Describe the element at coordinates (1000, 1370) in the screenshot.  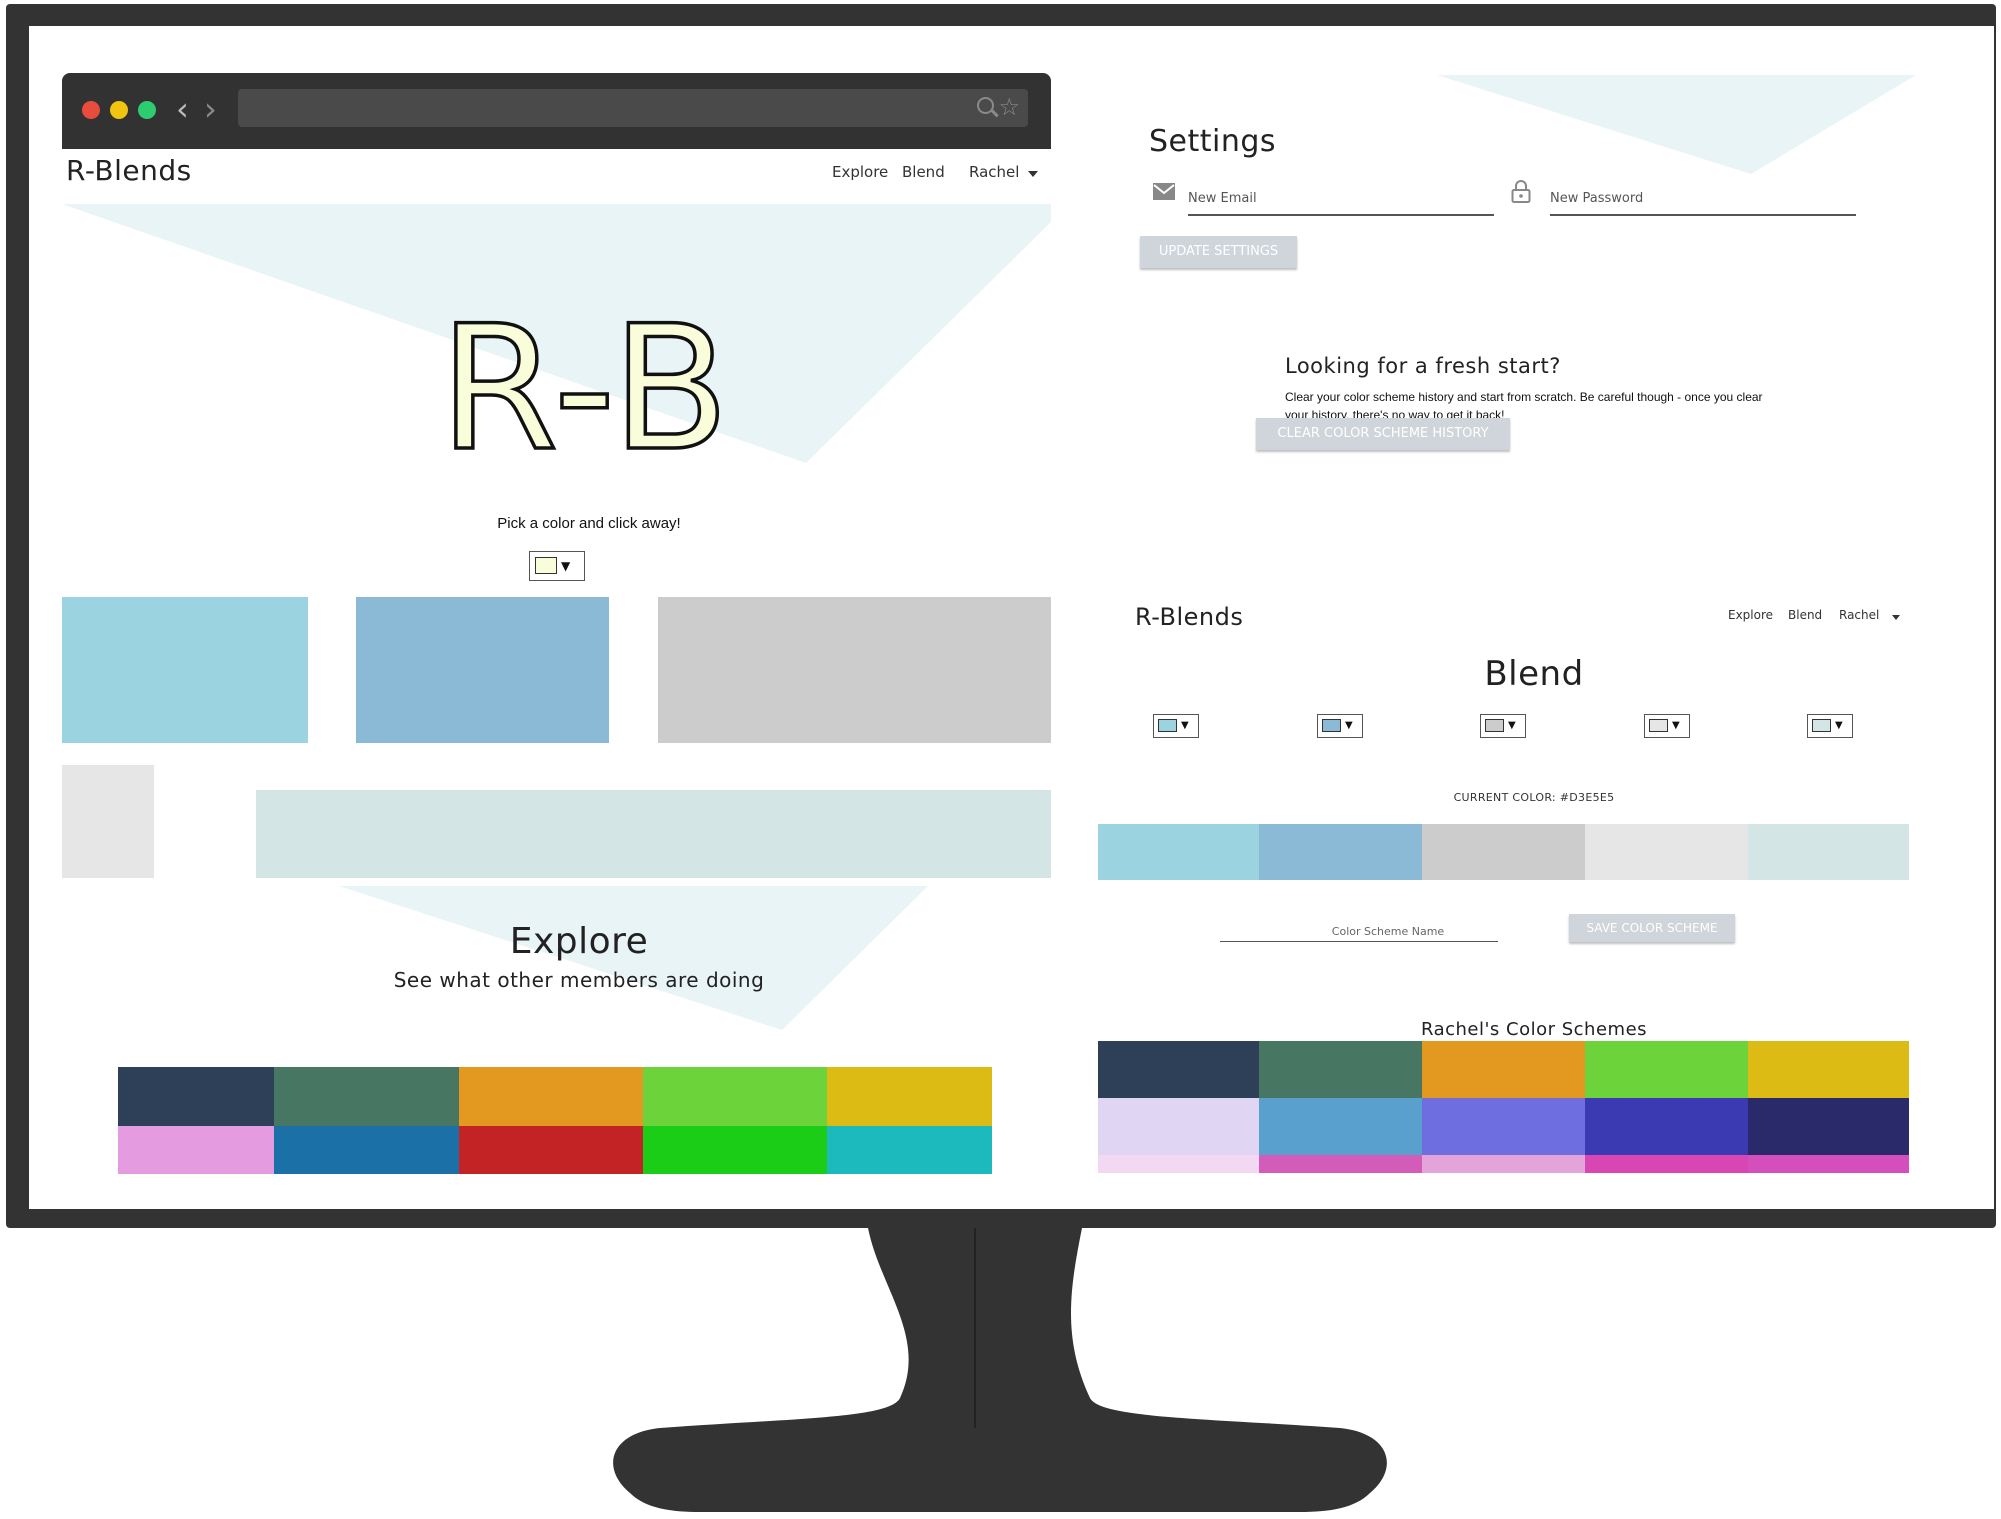
I see `monitor-stand` at that location.